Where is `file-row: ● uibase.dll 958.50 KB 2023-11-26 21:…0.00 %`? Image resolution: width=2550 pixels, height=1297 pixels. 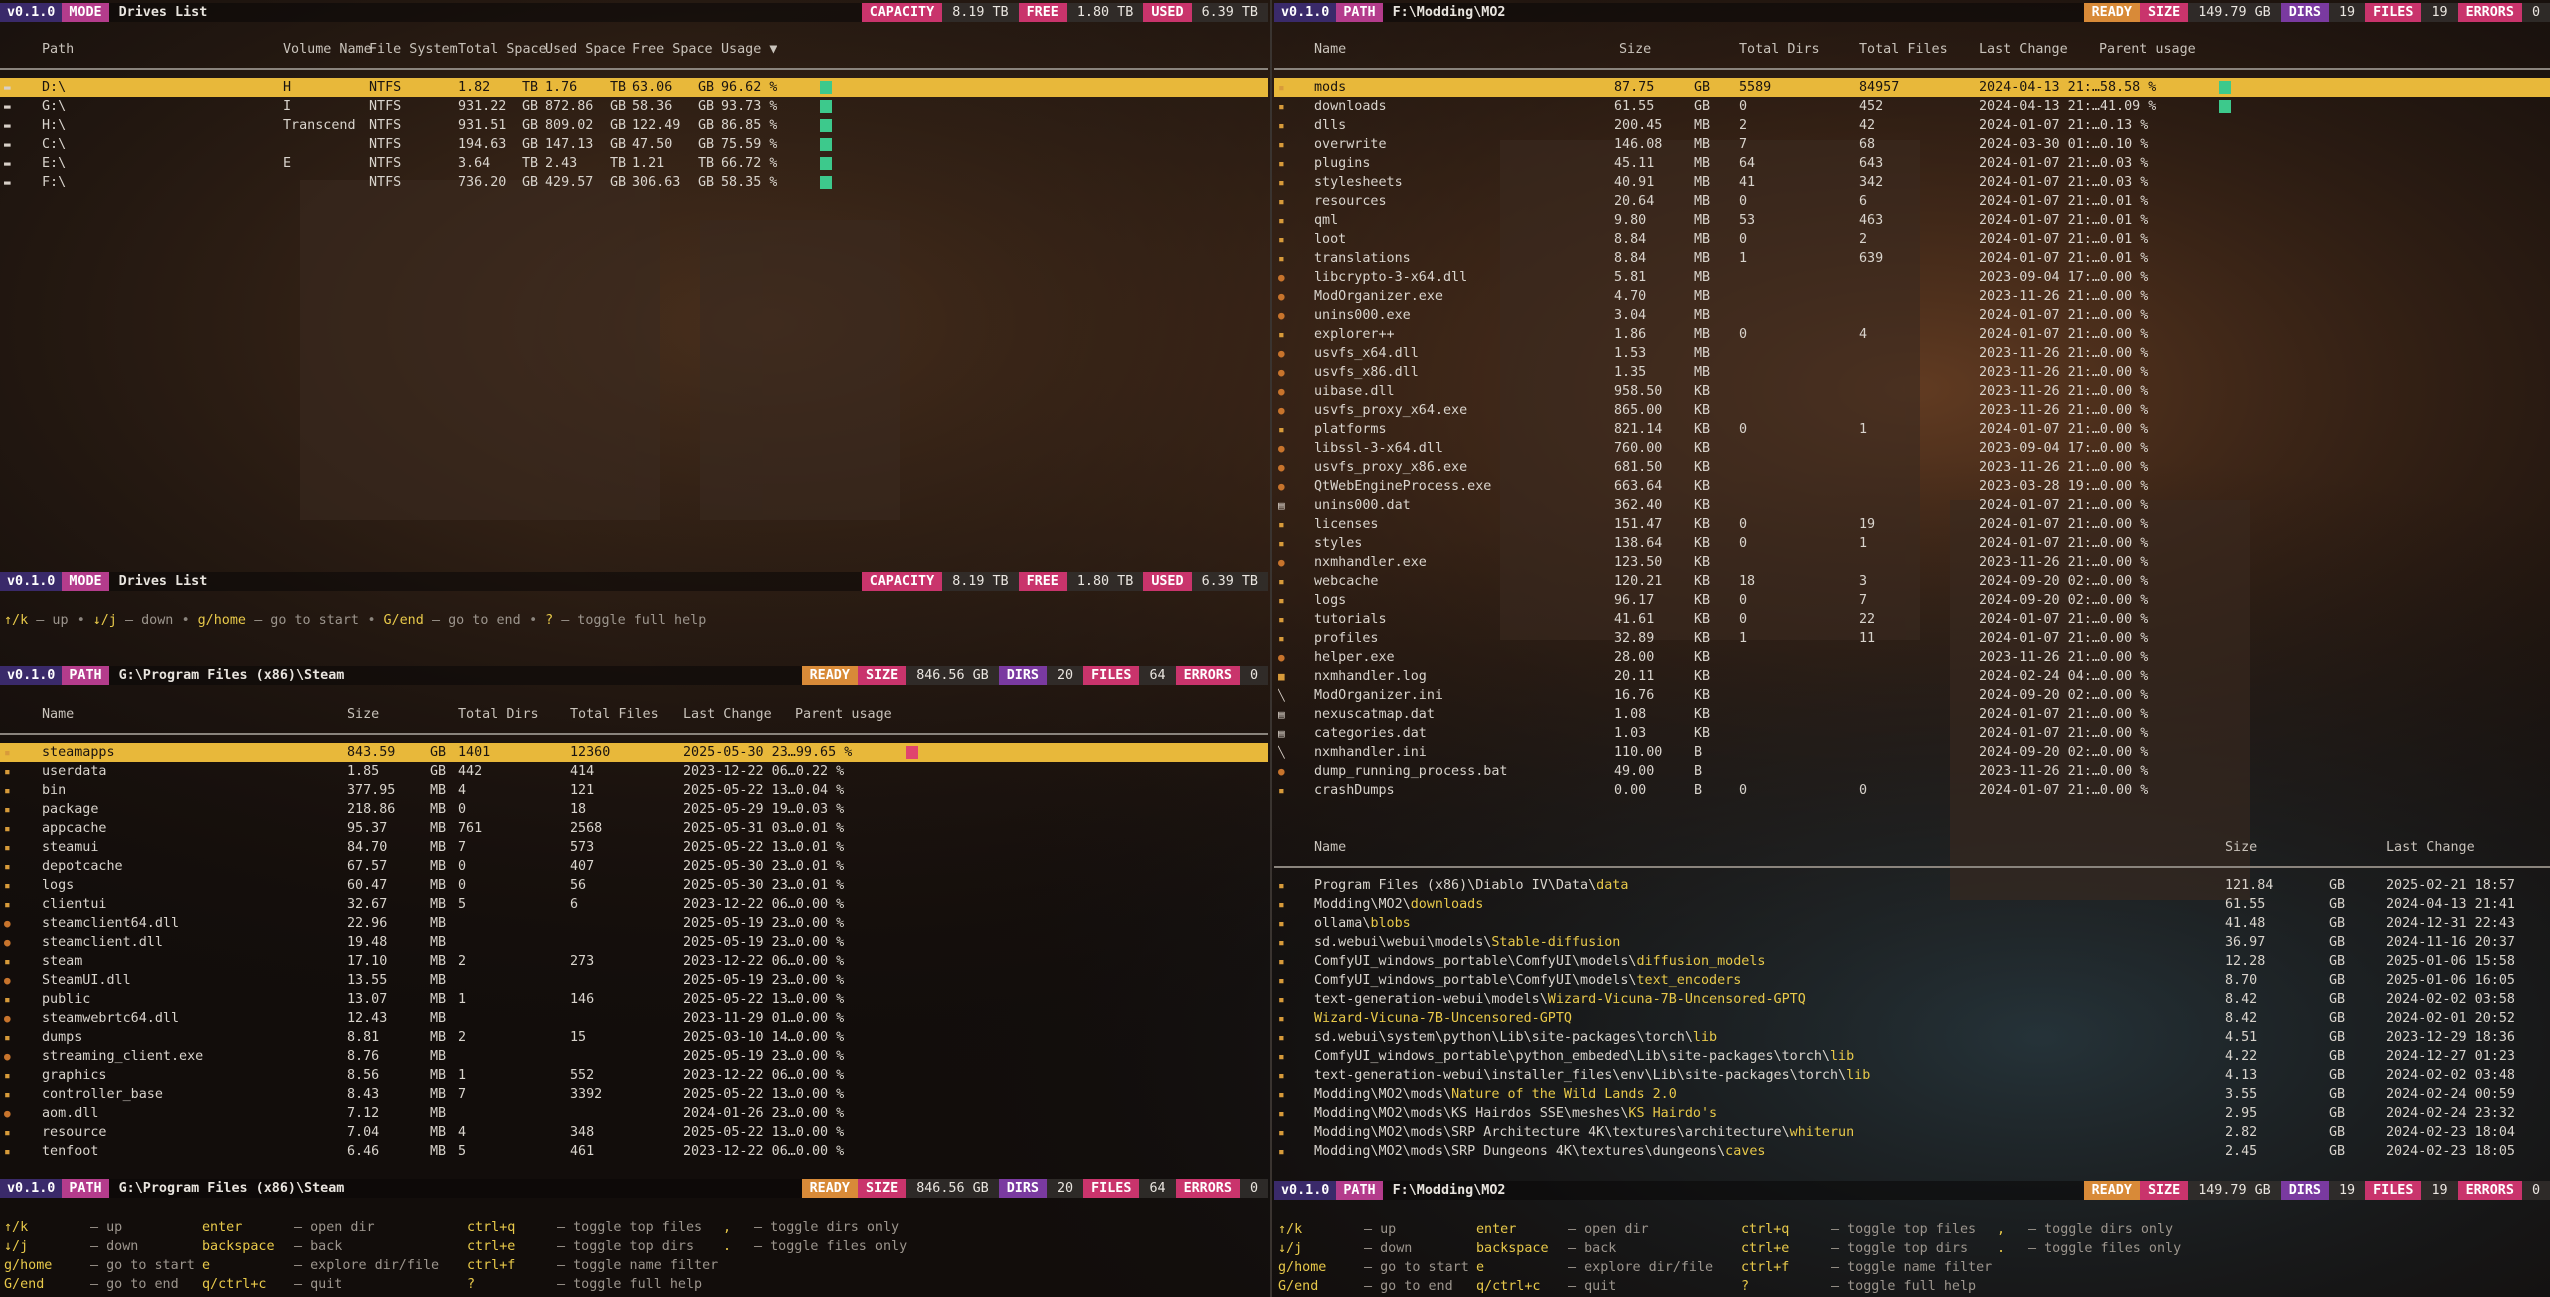
file-row: ● uibase.dll 958.50 KB 2023-11-26 21:…0.00 % is located at coordinates (1912, 391).